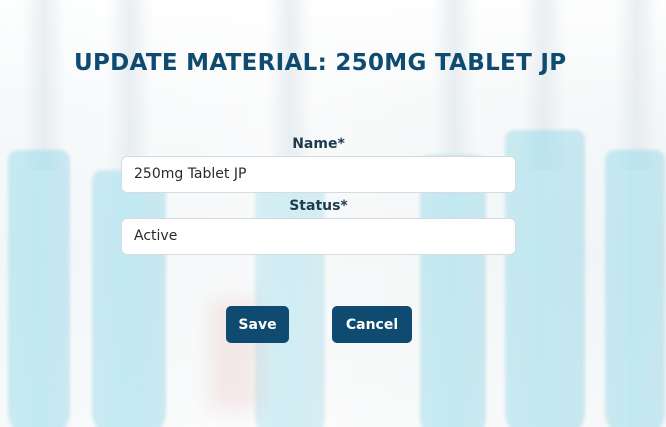 The height and width of the screenshot is (427, 666). I want to click on name-label: Name*, so click(318, 144).